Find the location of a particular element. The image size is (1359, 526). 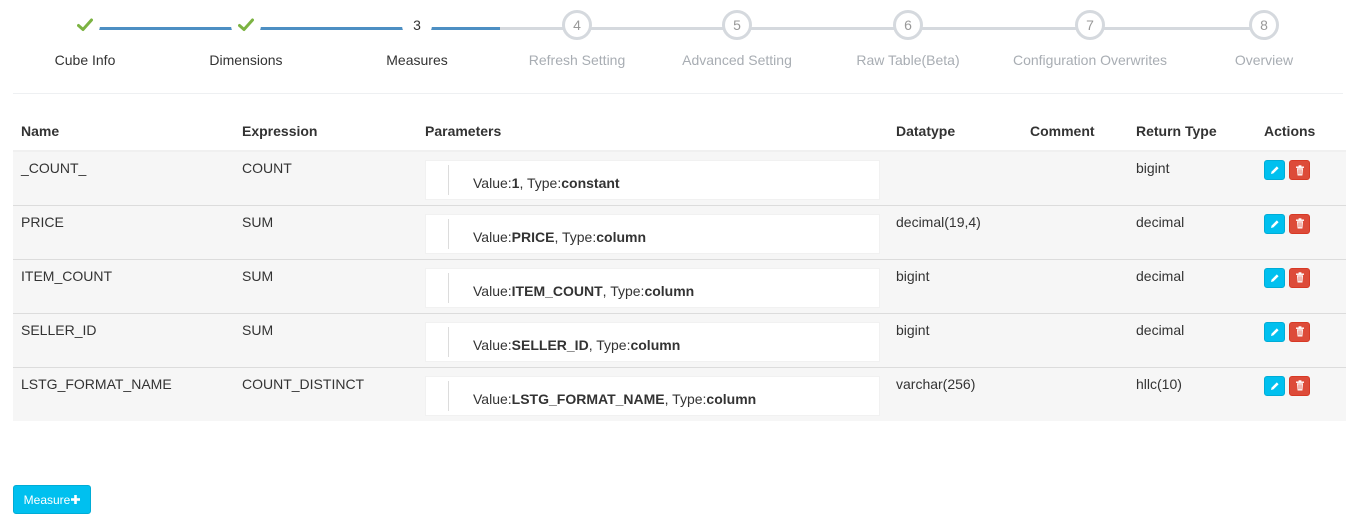

parameter-value: ITEM_COUNT is located at coordinates (557, 290).